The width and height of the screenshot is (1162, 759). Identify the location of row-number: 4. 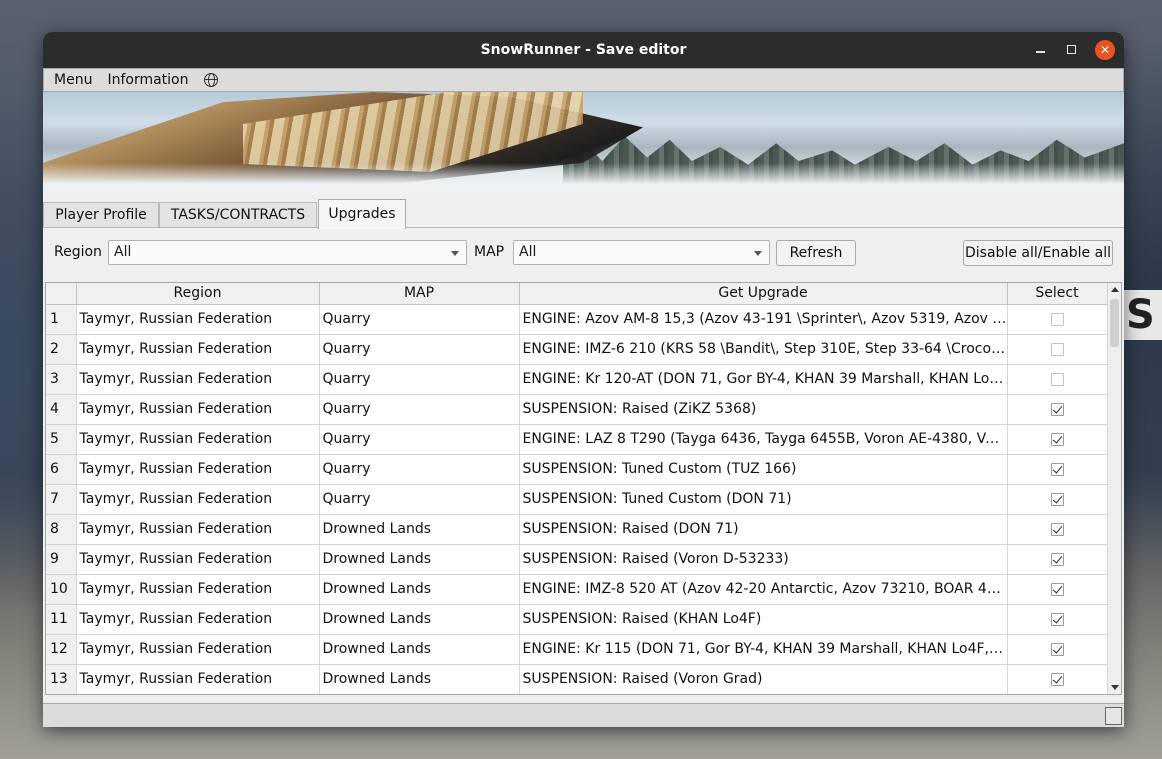
(61, 409).